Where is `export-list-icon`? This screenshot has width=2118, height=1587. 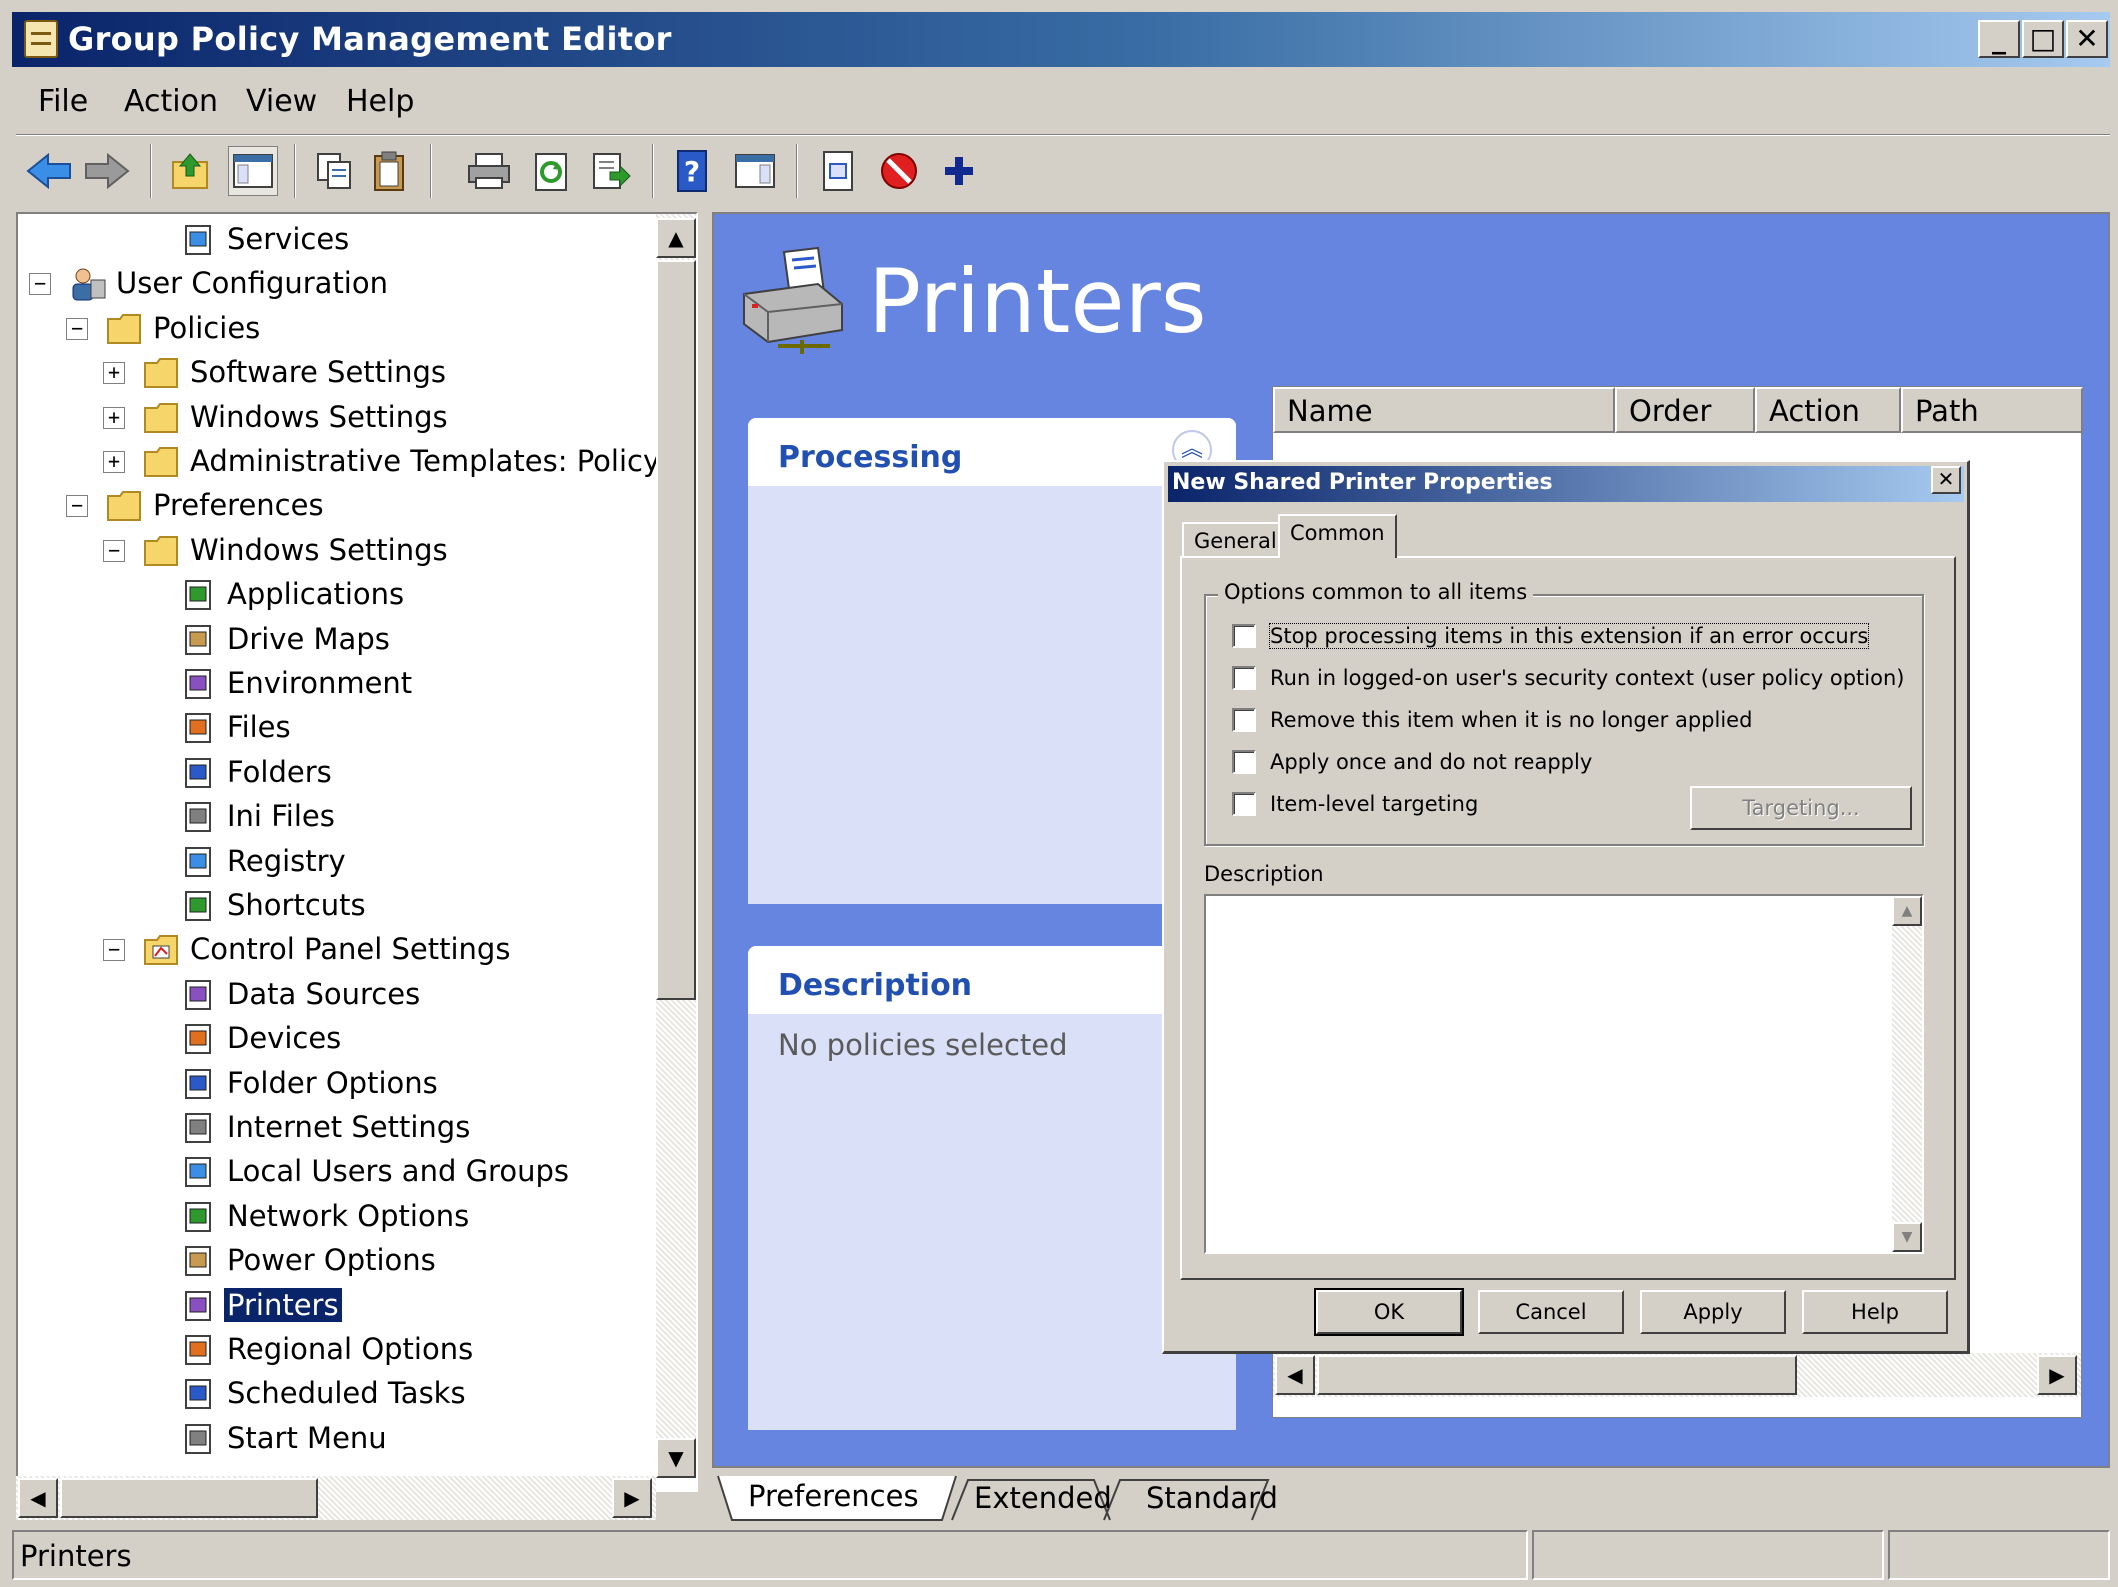 export-list-icon is located at coordinates (611, 171).